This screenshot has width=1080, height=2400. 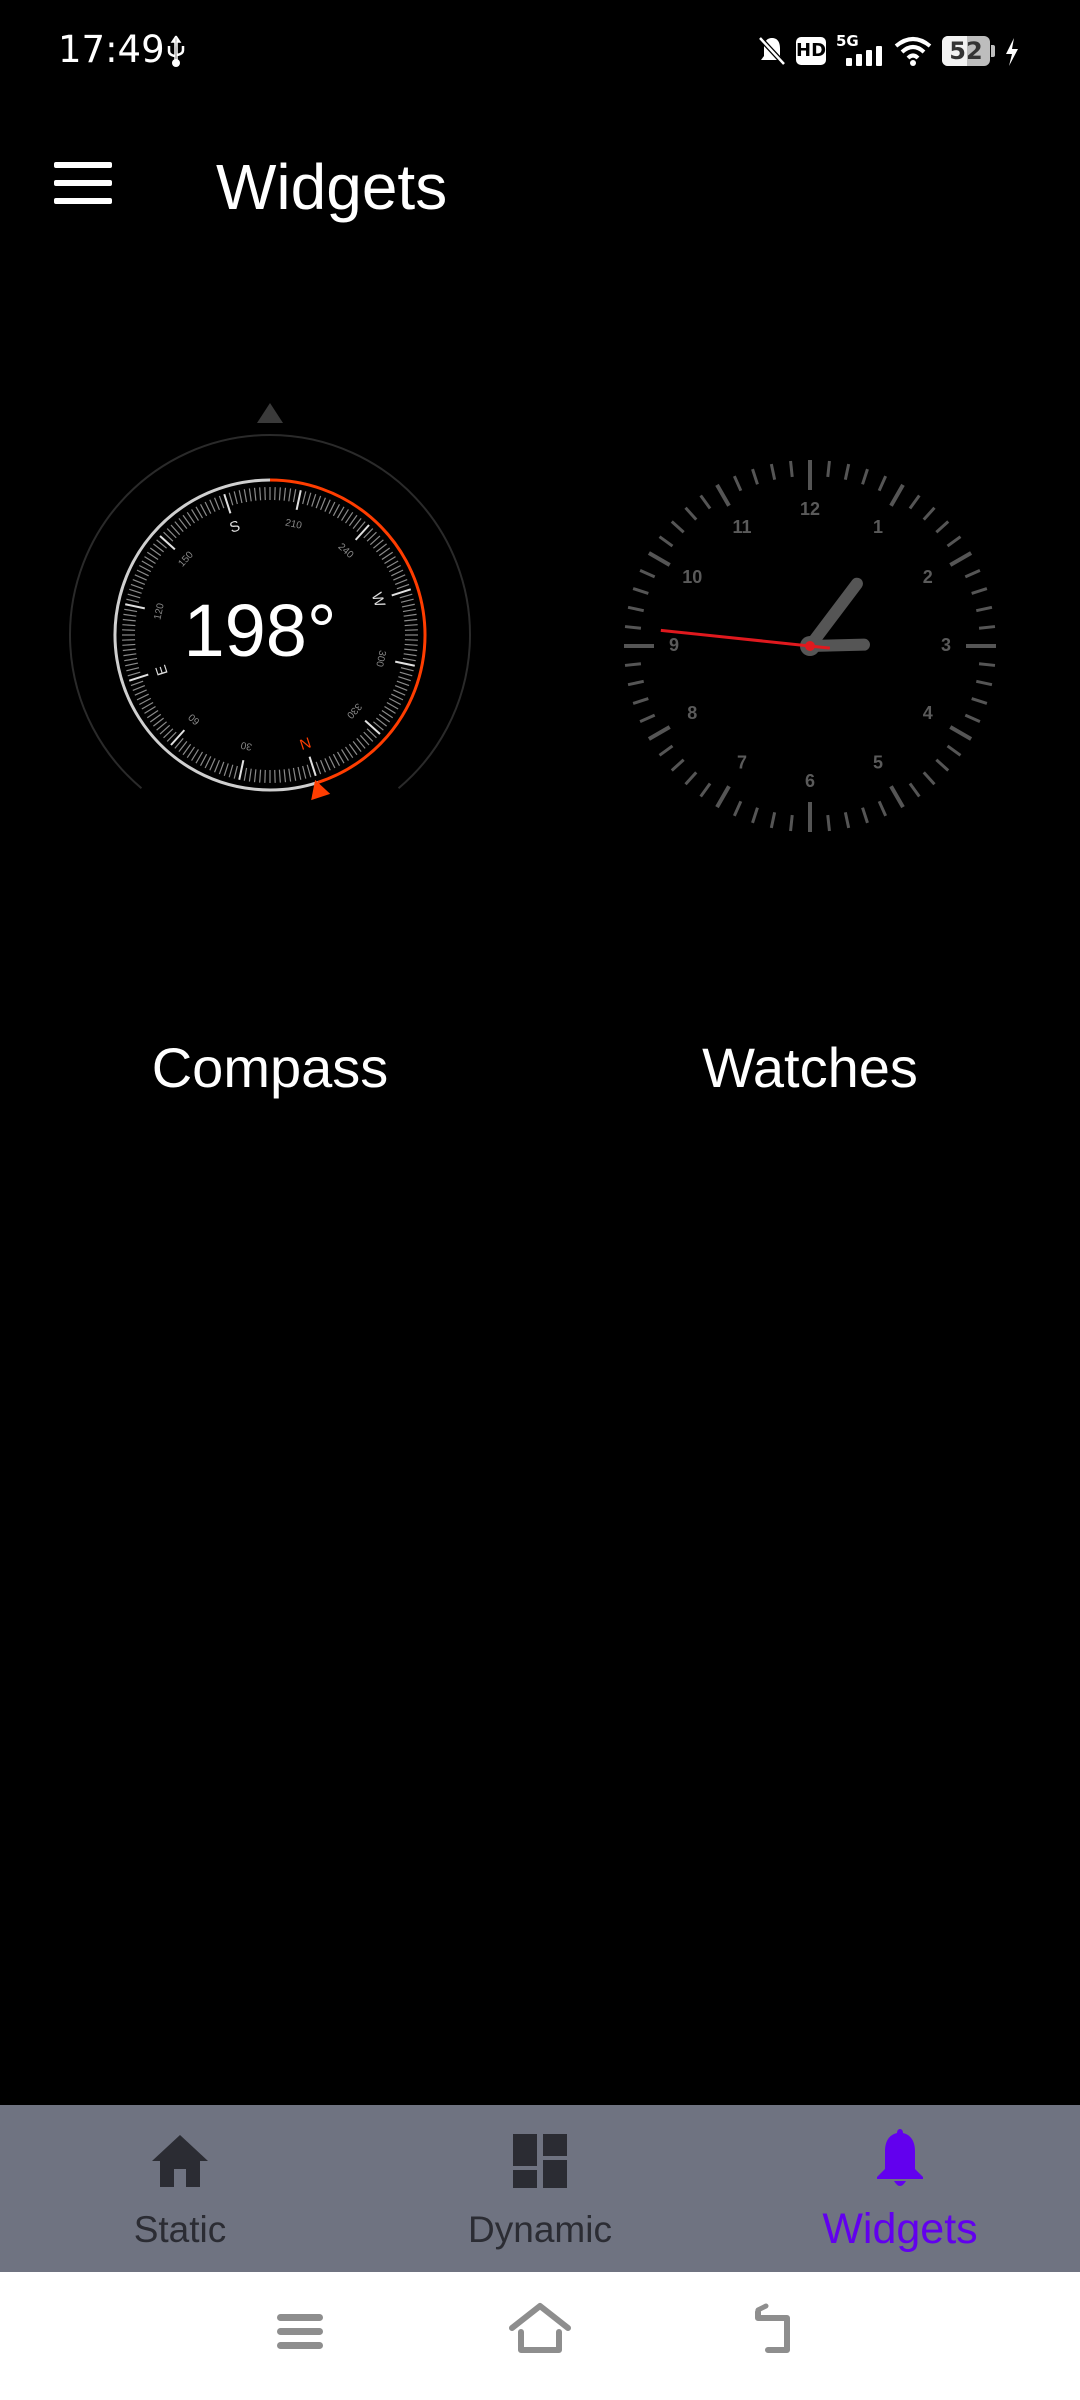 What do you see at coordinates (946, 645) in the screenshot?
I see `clock-number: 3` at bounding box center [946, 645].